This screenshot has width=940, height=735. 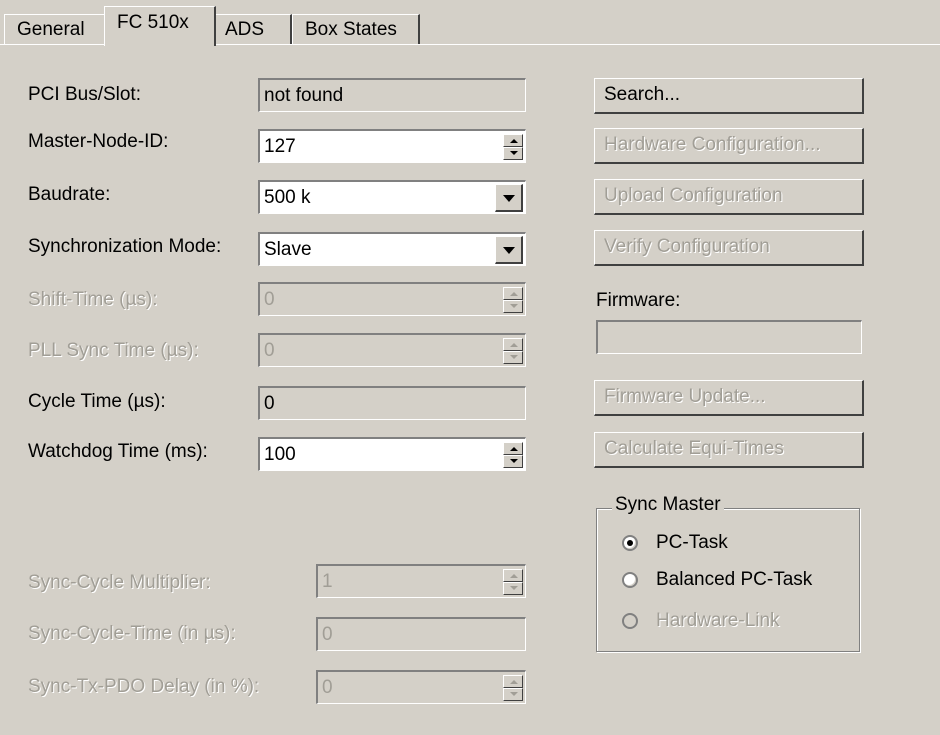 I want to click on master-node-id-value: 127, so click(x=280, y=146).